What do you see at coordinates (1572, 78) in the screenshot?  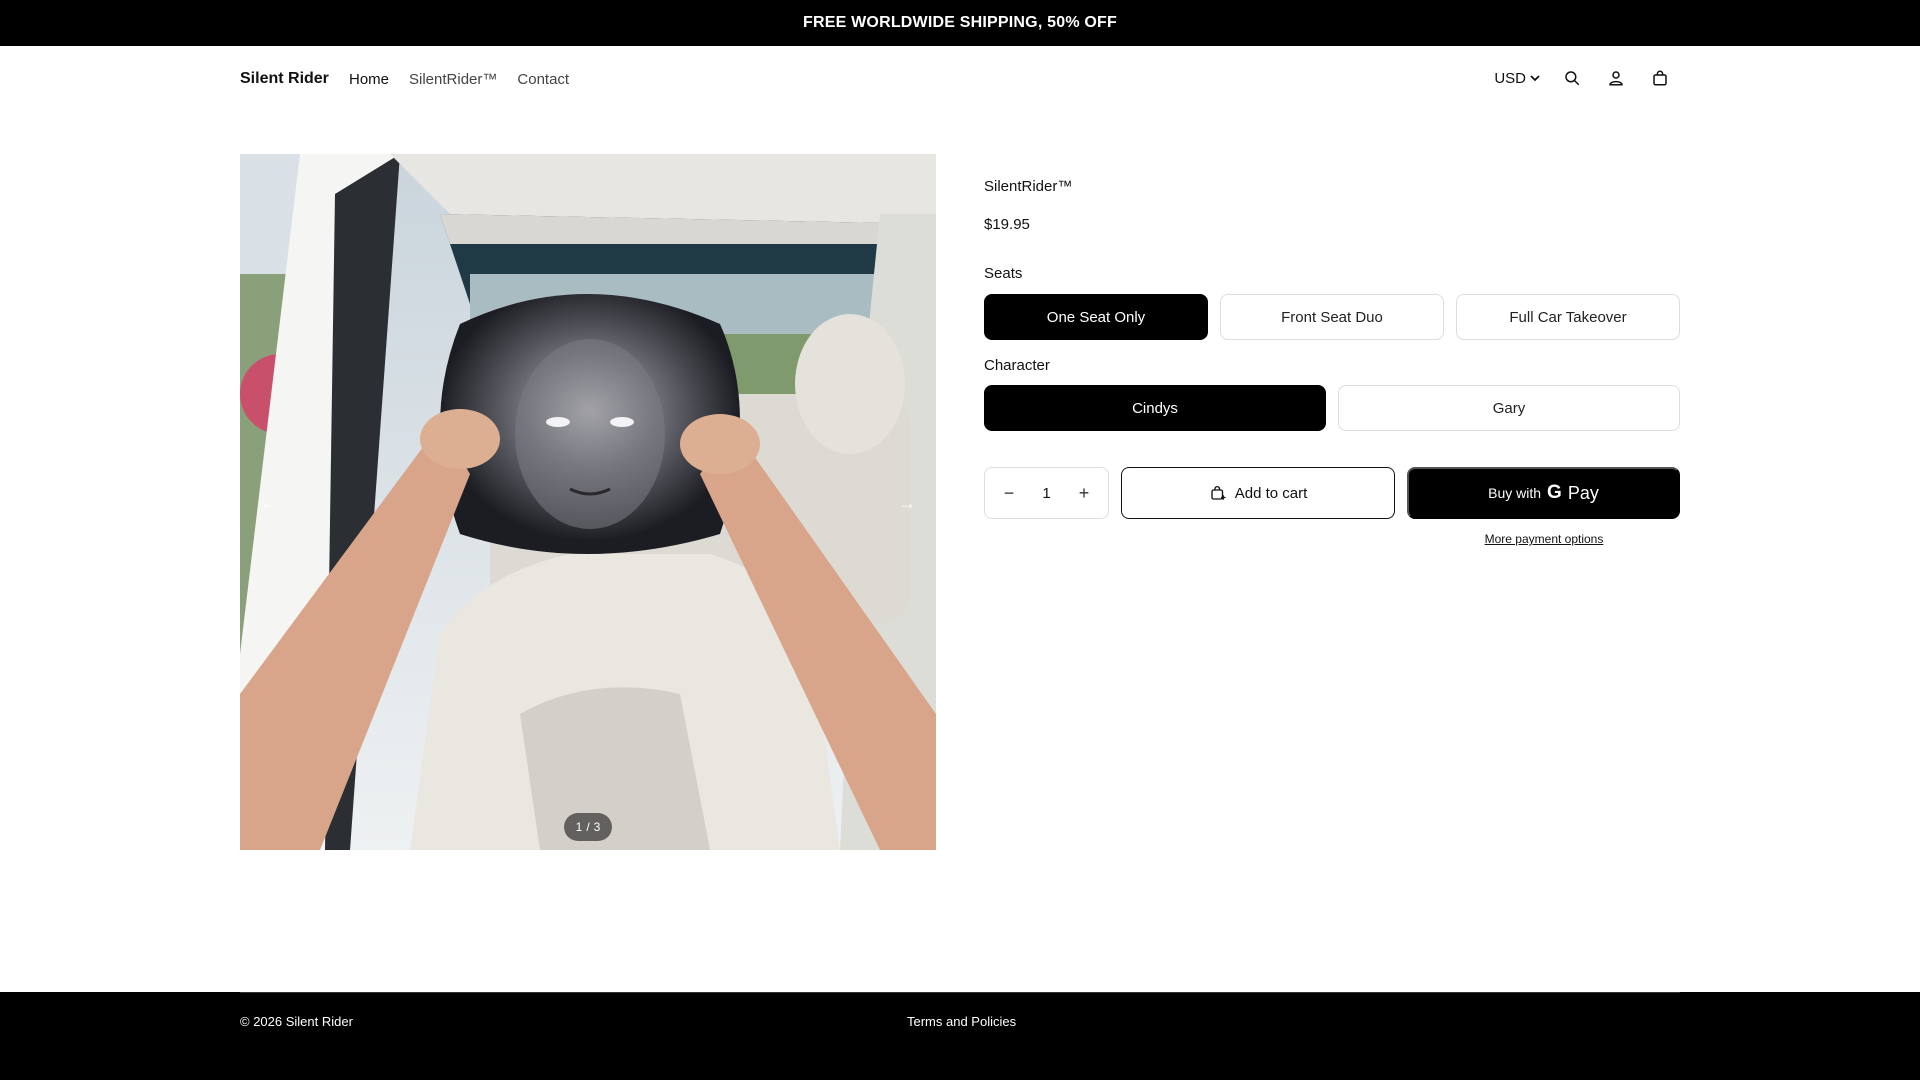 I see `search-icon` at bounding box center [1572, 78].